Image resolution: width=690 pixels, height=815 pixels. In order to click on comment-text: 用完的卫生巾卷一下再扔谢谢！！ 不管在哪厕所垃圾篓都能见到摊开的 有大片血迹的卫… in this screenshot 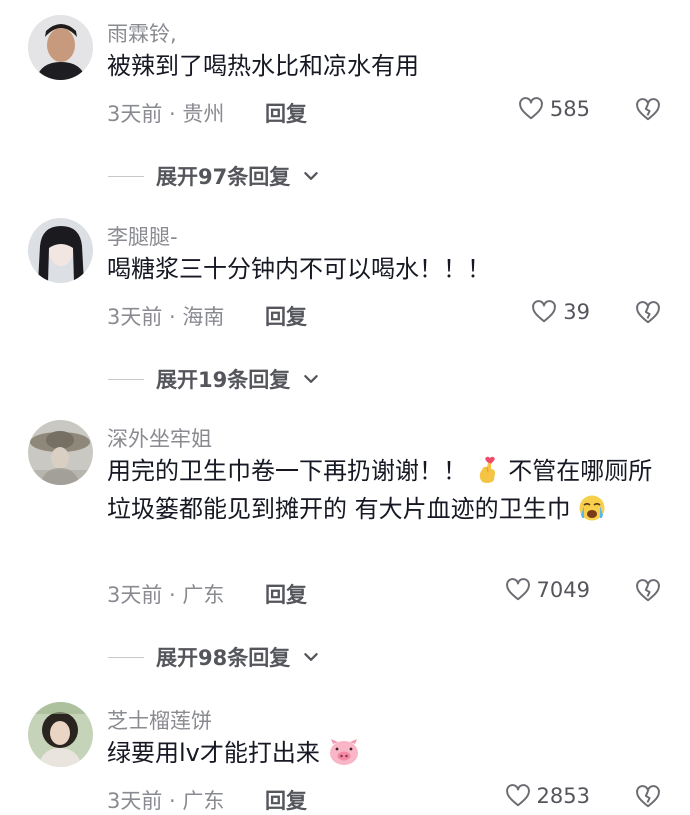, I will do `click(387, 490)`.